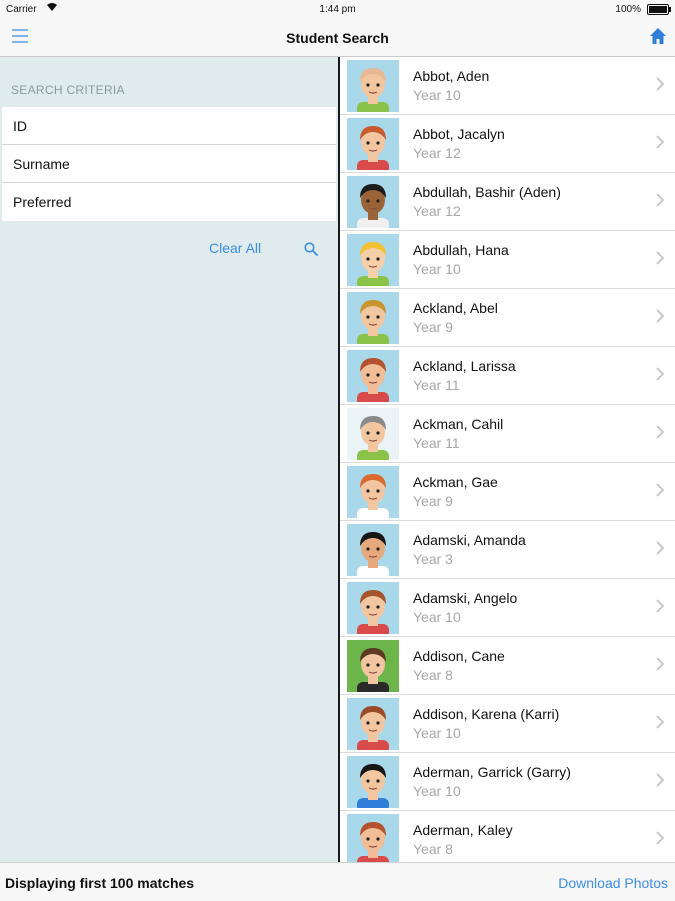 The image size is (675, 901). What do you see at coordinates (451, 76) in the screenshot?
I see `student-name: Abbot, Aden` at bounding box center [451, 76].